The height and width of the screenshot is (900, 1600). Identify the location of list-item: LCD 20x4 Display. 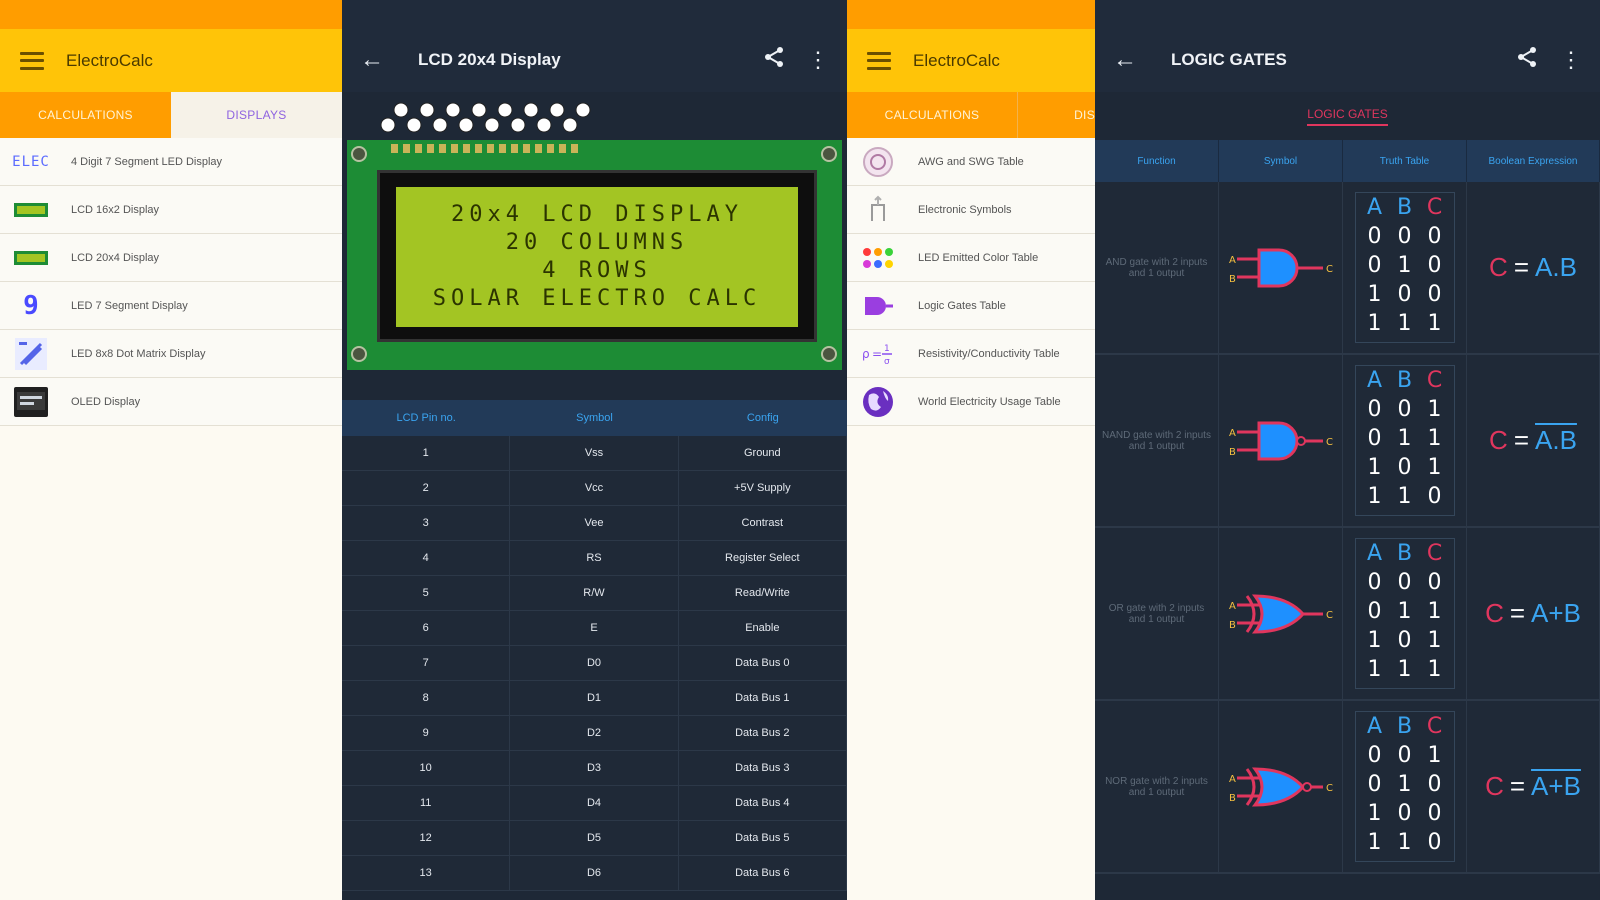
(171, 258).